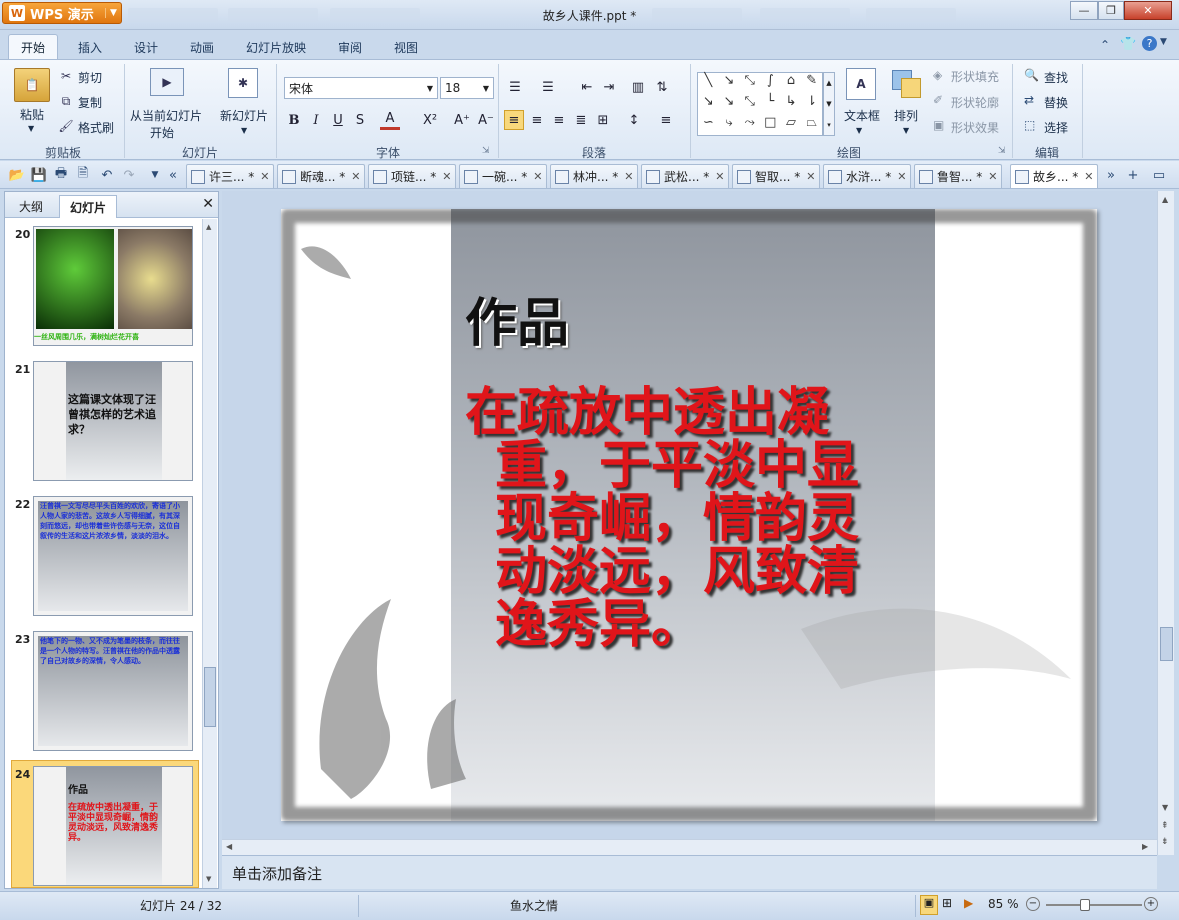  What do you see at coordinates (968, 903) in the screenshot?
I see `slideshow-icon: ▶` at bounding box center [968, 903].